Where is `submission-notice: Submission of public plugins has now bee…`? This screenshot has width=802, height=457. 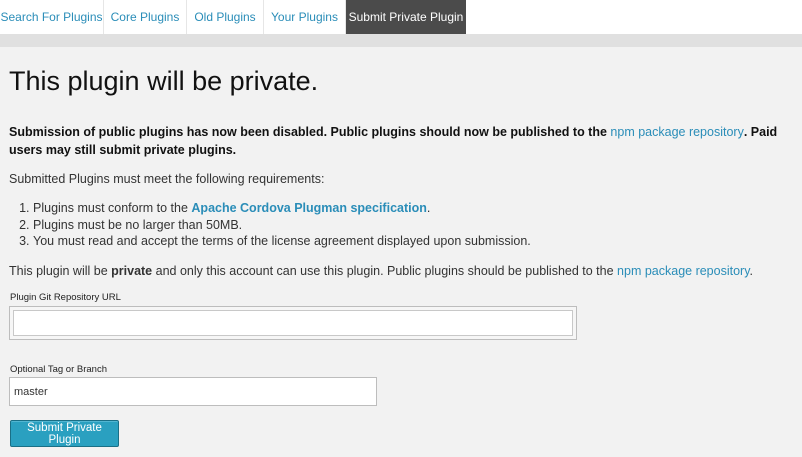 submission-notice: Submission of public plugins has now bee… is located at coordinates (401, 141).